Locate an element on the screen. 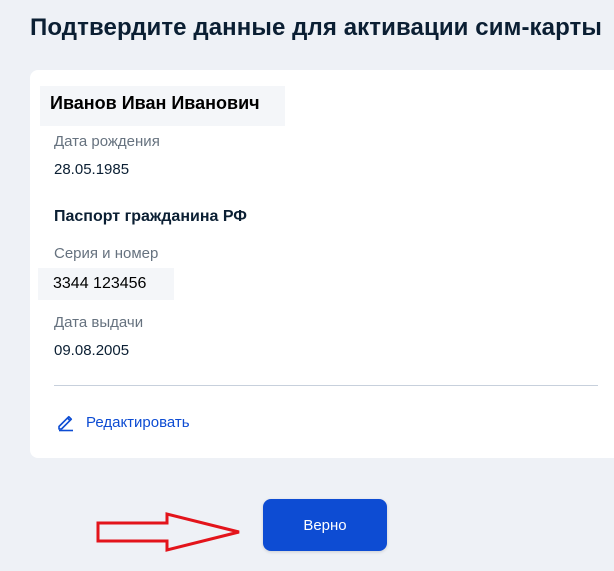  pencil-icon is located at coordinates (65, 423).